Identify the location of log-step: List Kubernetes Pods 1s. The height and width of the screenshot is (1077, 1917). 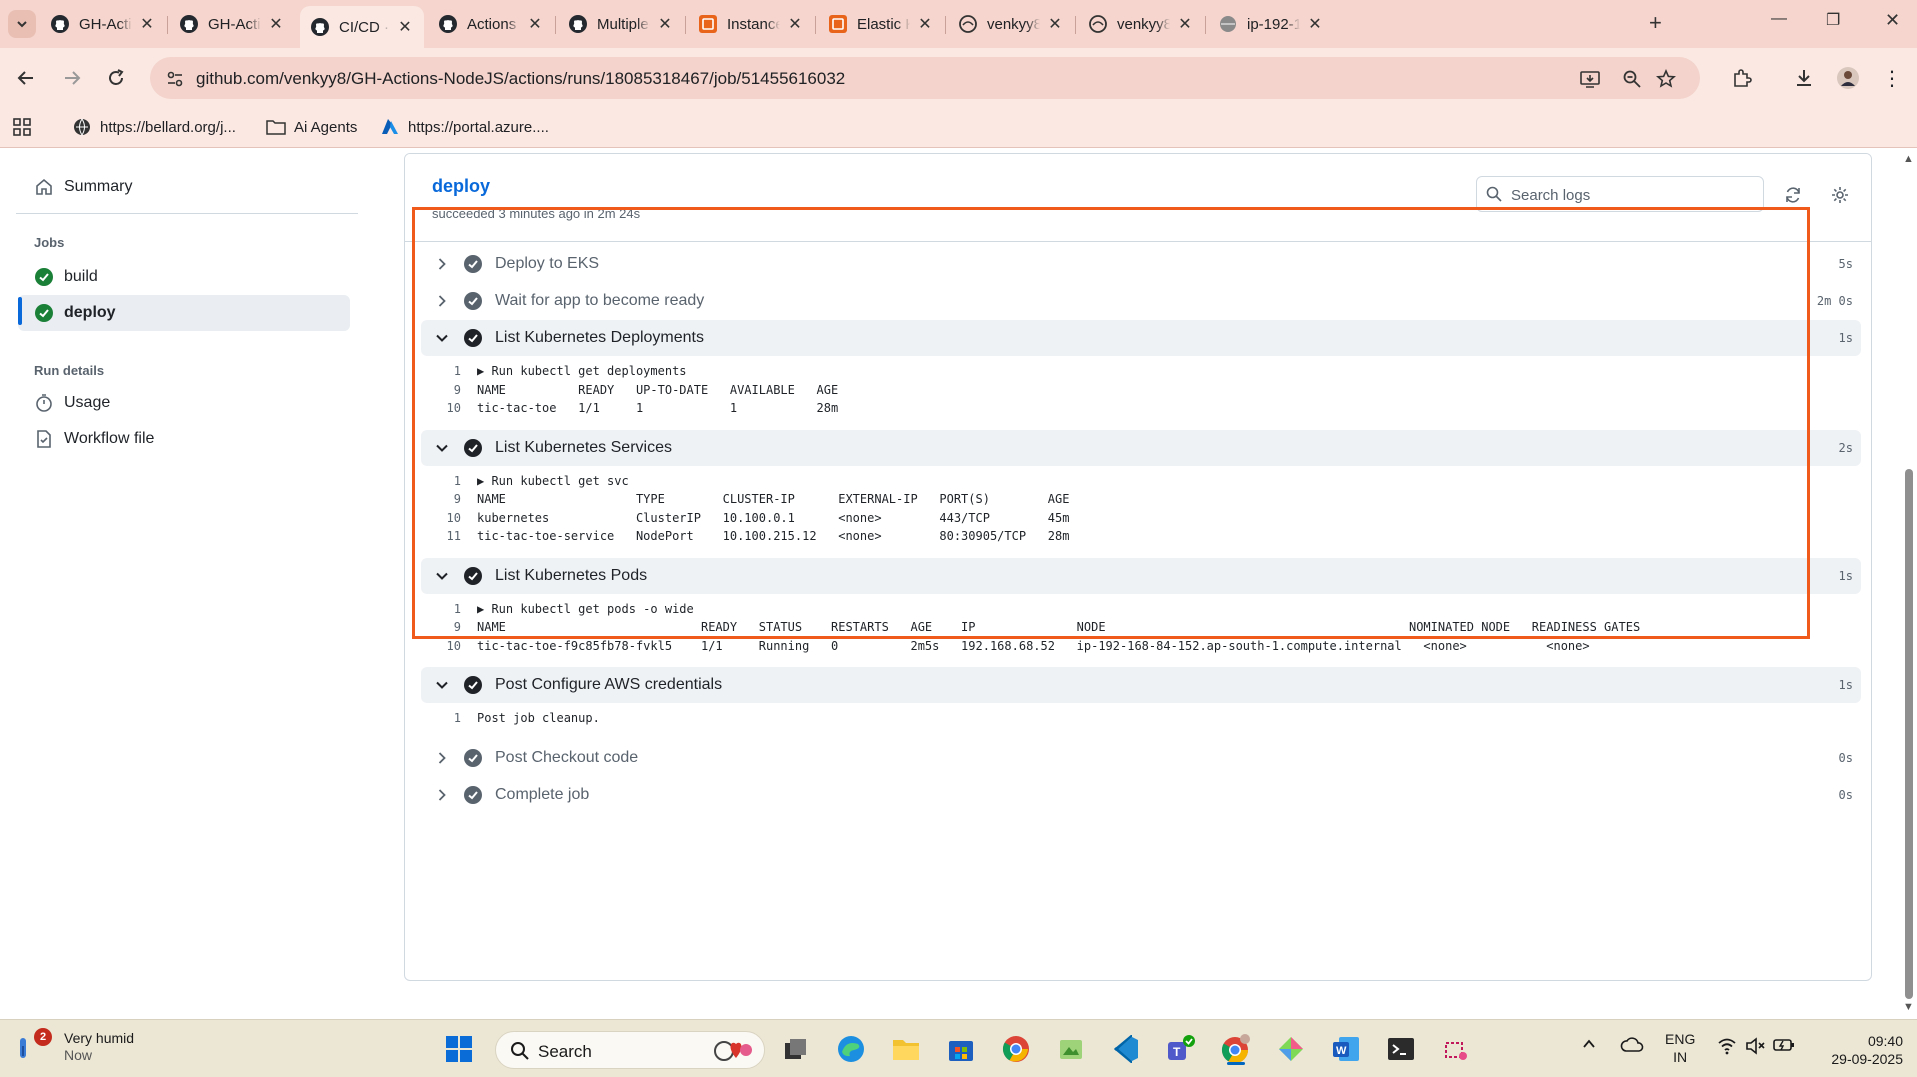
(1141, 575).